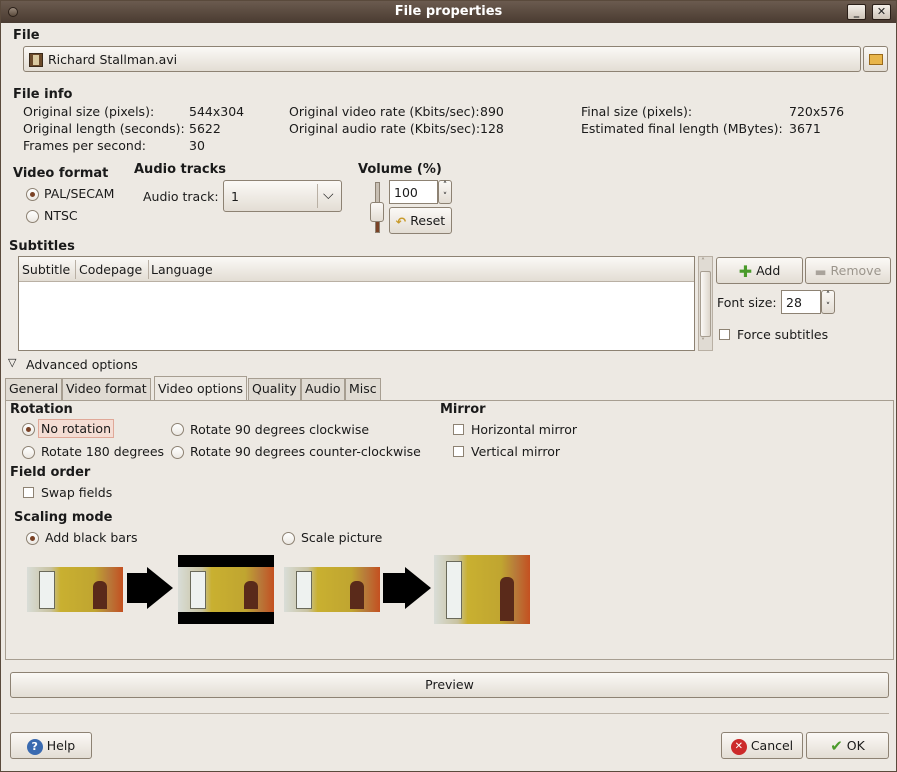 The height and width of the screenshot is (772, 897). I want to click on checkmark-icon: ✔, so click(836, 746).